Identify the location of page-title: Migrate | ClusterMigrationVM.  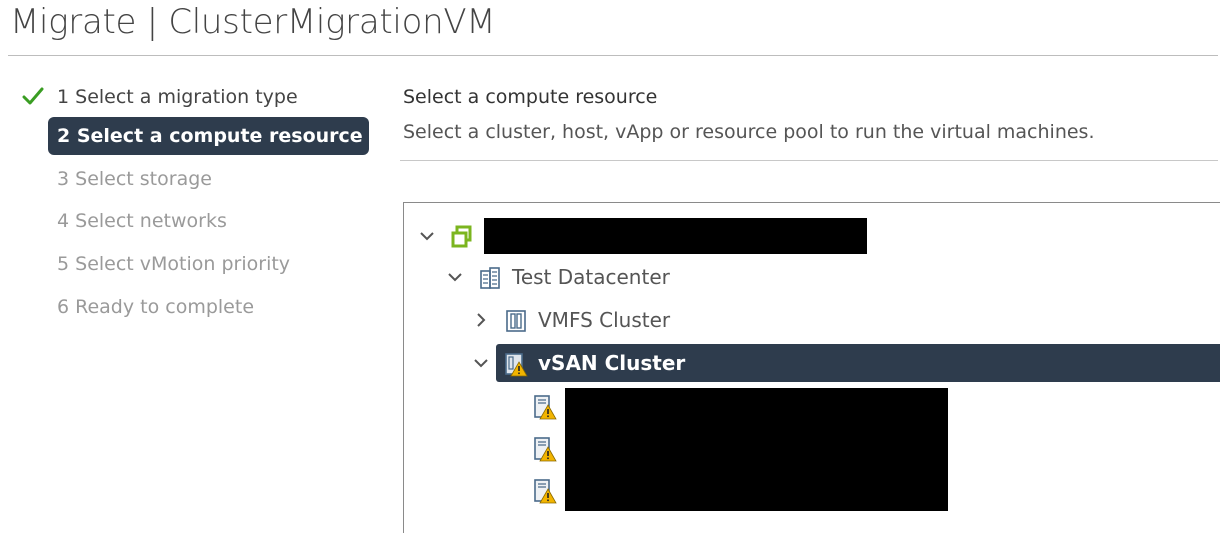
(253, 22).